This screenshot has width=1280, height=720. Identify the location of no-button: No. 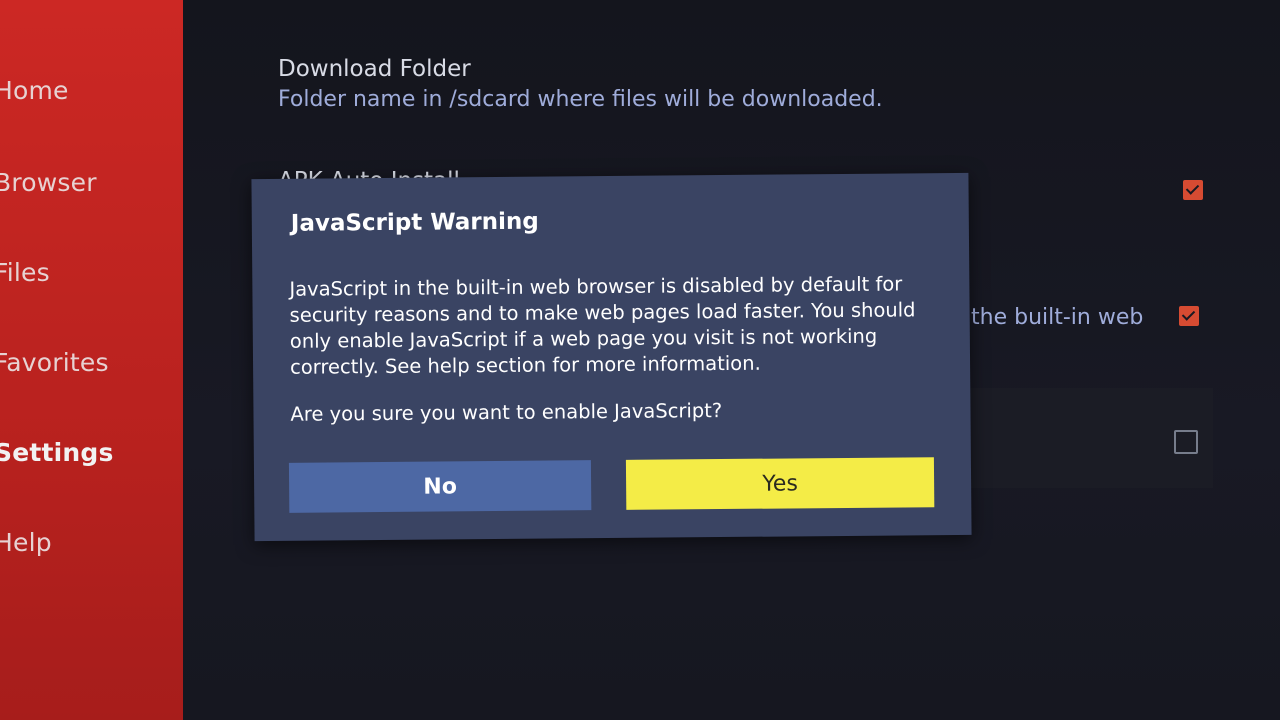
(440, 486).